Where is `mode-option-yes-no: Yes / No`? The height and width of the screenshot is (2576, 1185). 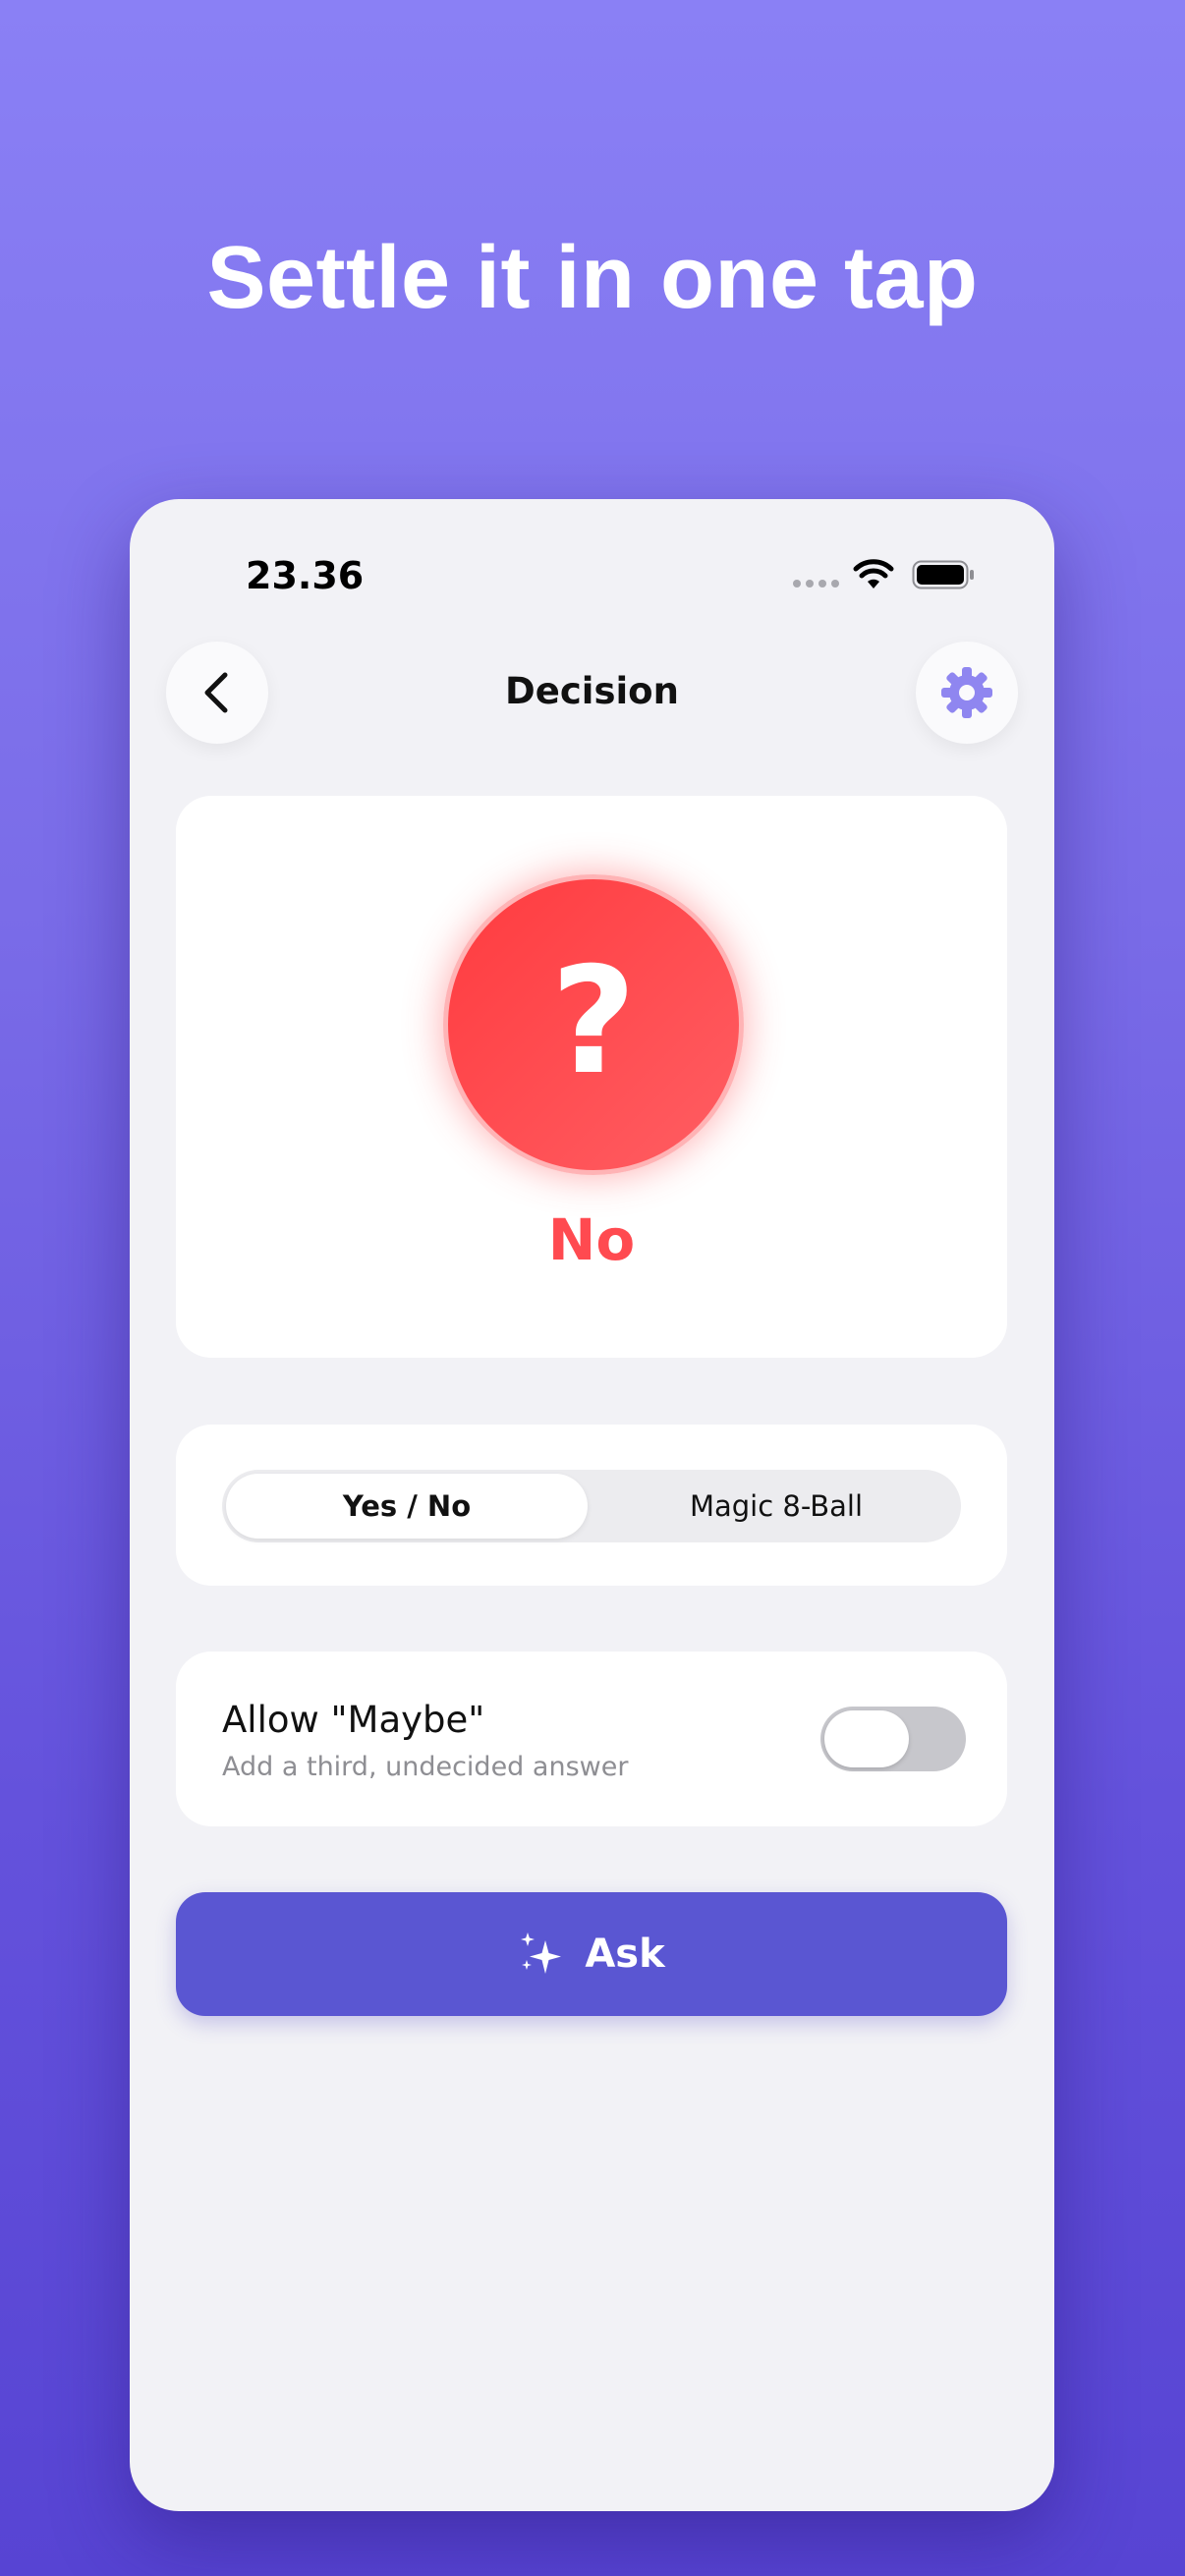
mode-option-yes-no: Yes / No is located at coordinates (407, 1506).